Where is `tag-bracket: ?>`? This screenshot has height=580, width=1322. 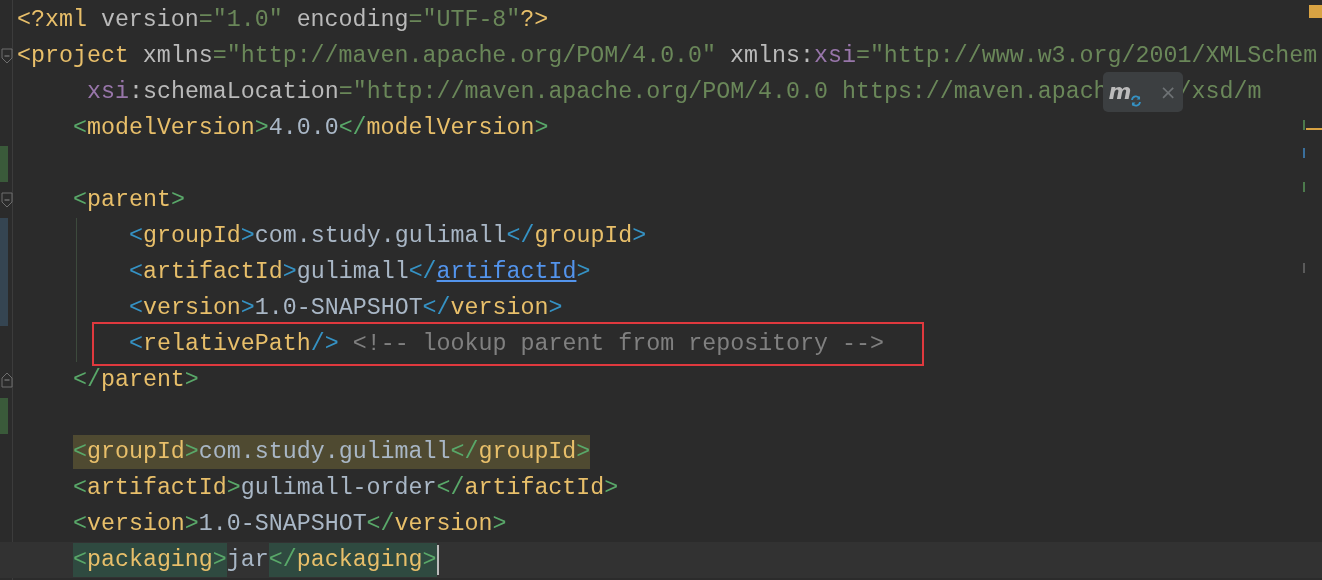 tag-bracket: ?> is located at coordinates (534, 20).